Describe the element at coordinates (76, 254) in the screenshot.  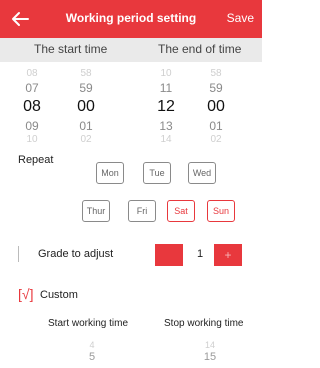
I see `grade-label: Grade to adjust` at that location.